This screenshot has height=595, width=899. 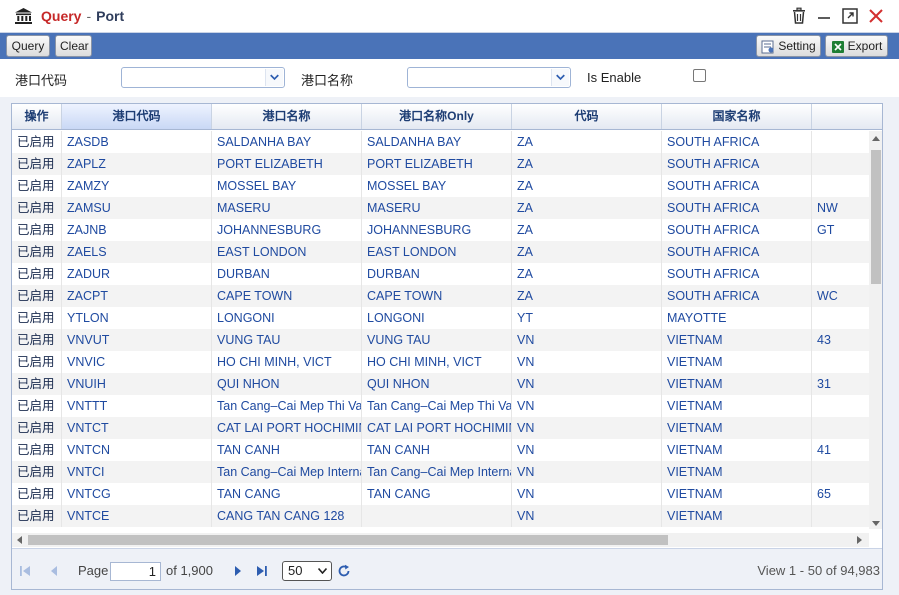 What do you see at coordinates (449, 46) in the screenshot?
I see `toolbar: Query Clear Setting Export` at bounding box center [449, 46].